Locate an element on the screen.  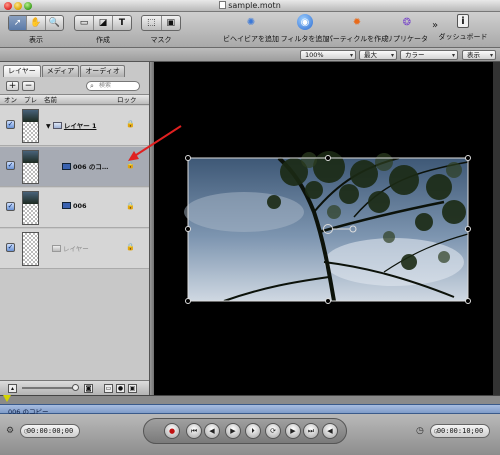
person-icon: ◙ is located at coordinates (88, 388).